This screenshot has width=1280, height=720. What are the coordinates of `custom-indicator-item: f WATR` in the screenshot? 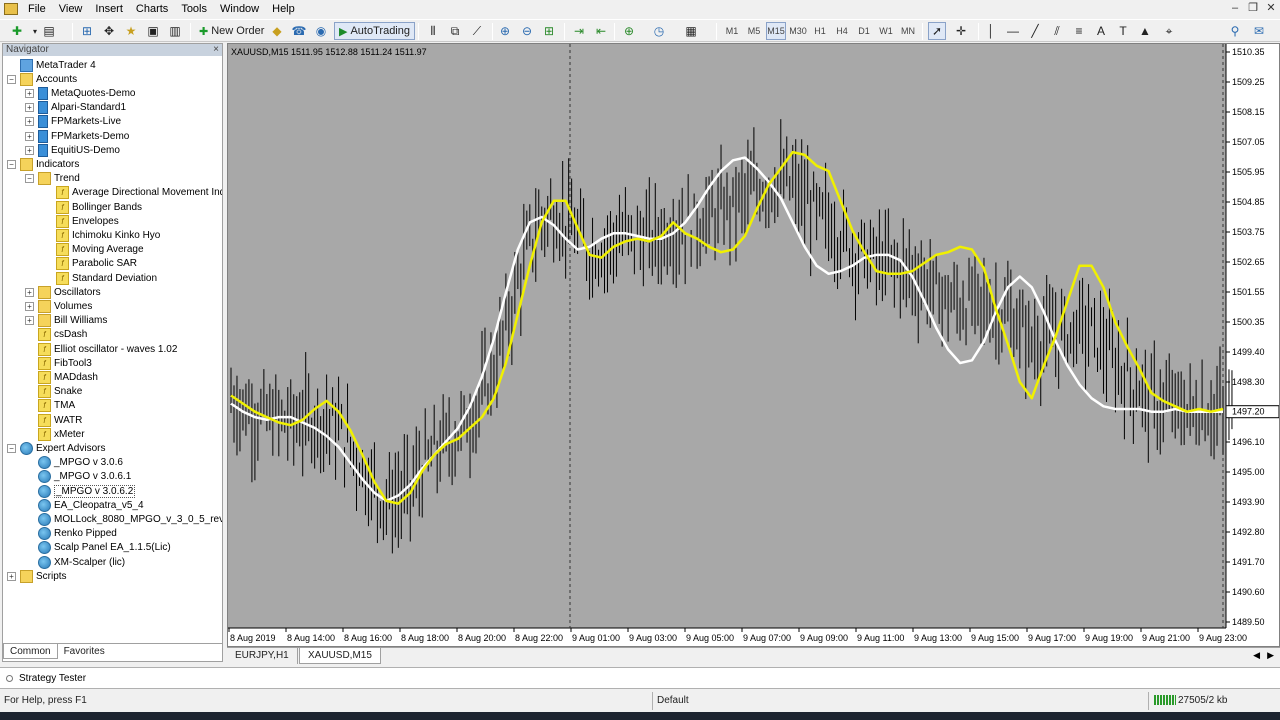 It's located at (53, 420).